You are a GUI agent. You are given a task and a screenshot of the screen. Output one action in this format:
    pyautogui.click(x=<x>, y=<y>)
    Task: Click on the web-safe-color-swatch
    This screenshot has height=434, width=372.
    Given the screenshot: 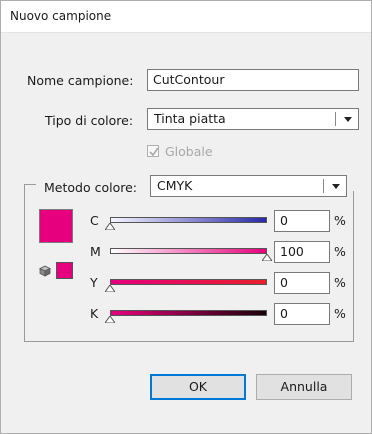 What is the action you would take?
    pyautogui.click(x=64, y=270)
    